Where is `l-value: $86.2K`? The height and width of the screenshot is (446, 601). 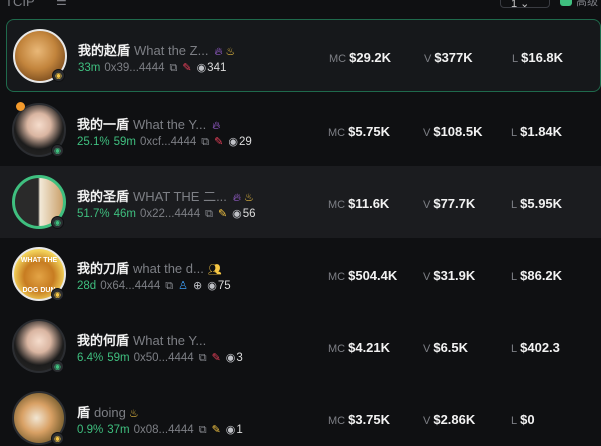
l-value: $86.2K is located at coordinates (541, 275).